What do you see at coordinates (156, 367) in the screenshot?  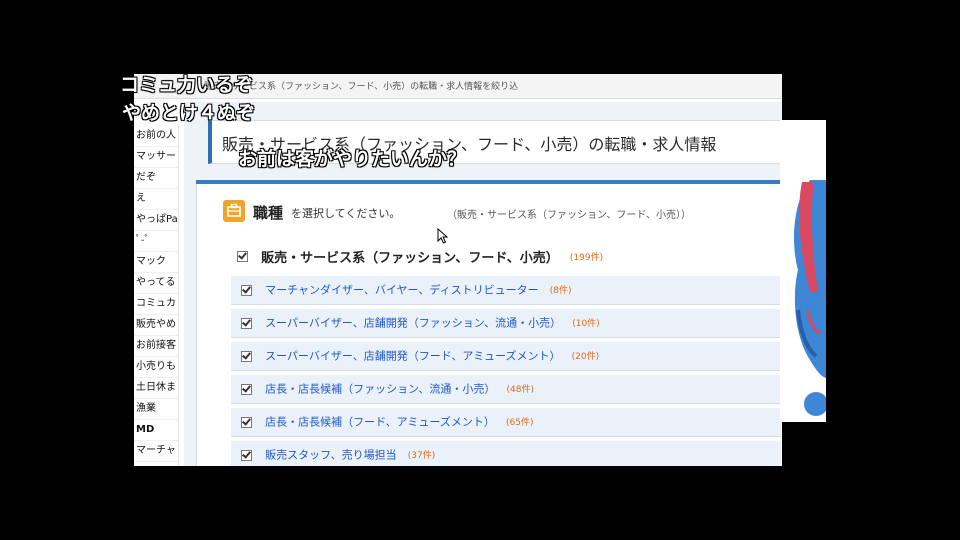 I see `comment-list-item: 小売りも` at bounding box center [156, 367].